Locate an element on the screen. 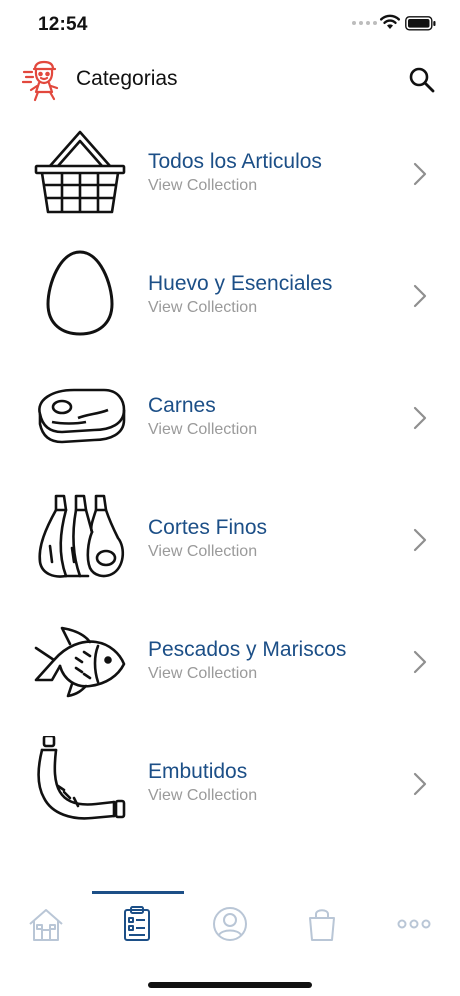 Image resolution: width=460 pixels, height=996 pixels. bottom-tab-bar is located at coordinates (230, 945).